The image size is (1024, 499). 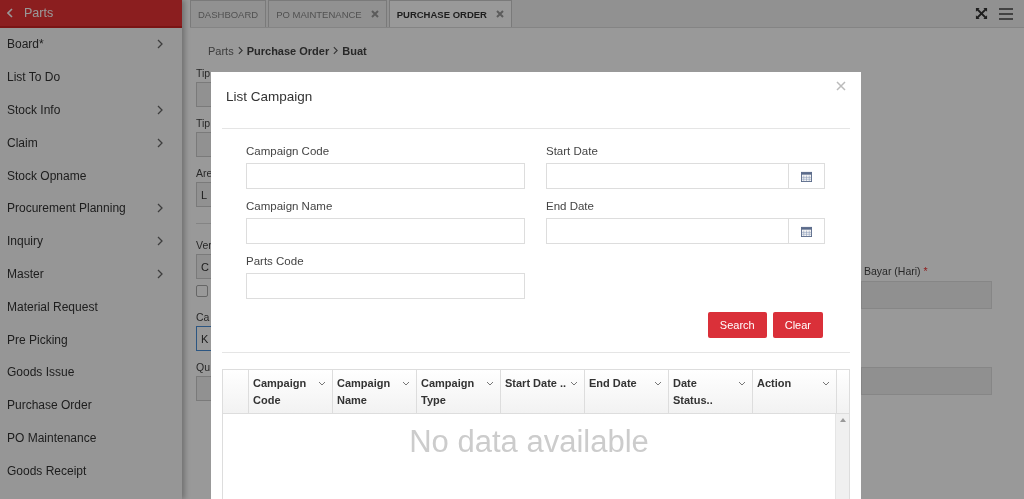 What do you see at coordinates (34, 77) in the screenshot?
I see `sidebar-item-label: List To Do` at bounding box center [34, 77].